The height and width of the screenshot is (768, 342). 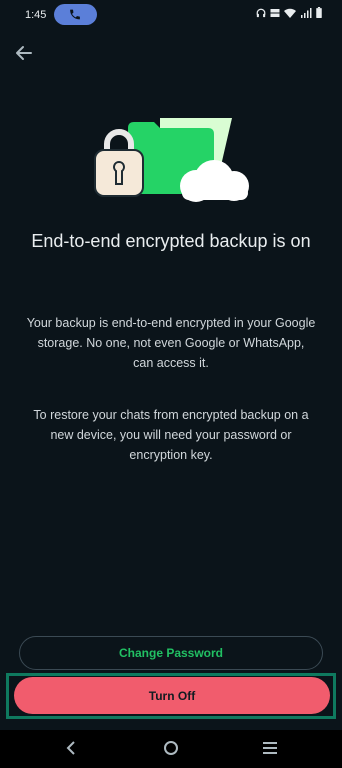 I want to click on status-icons, so click(x=289, y=12).